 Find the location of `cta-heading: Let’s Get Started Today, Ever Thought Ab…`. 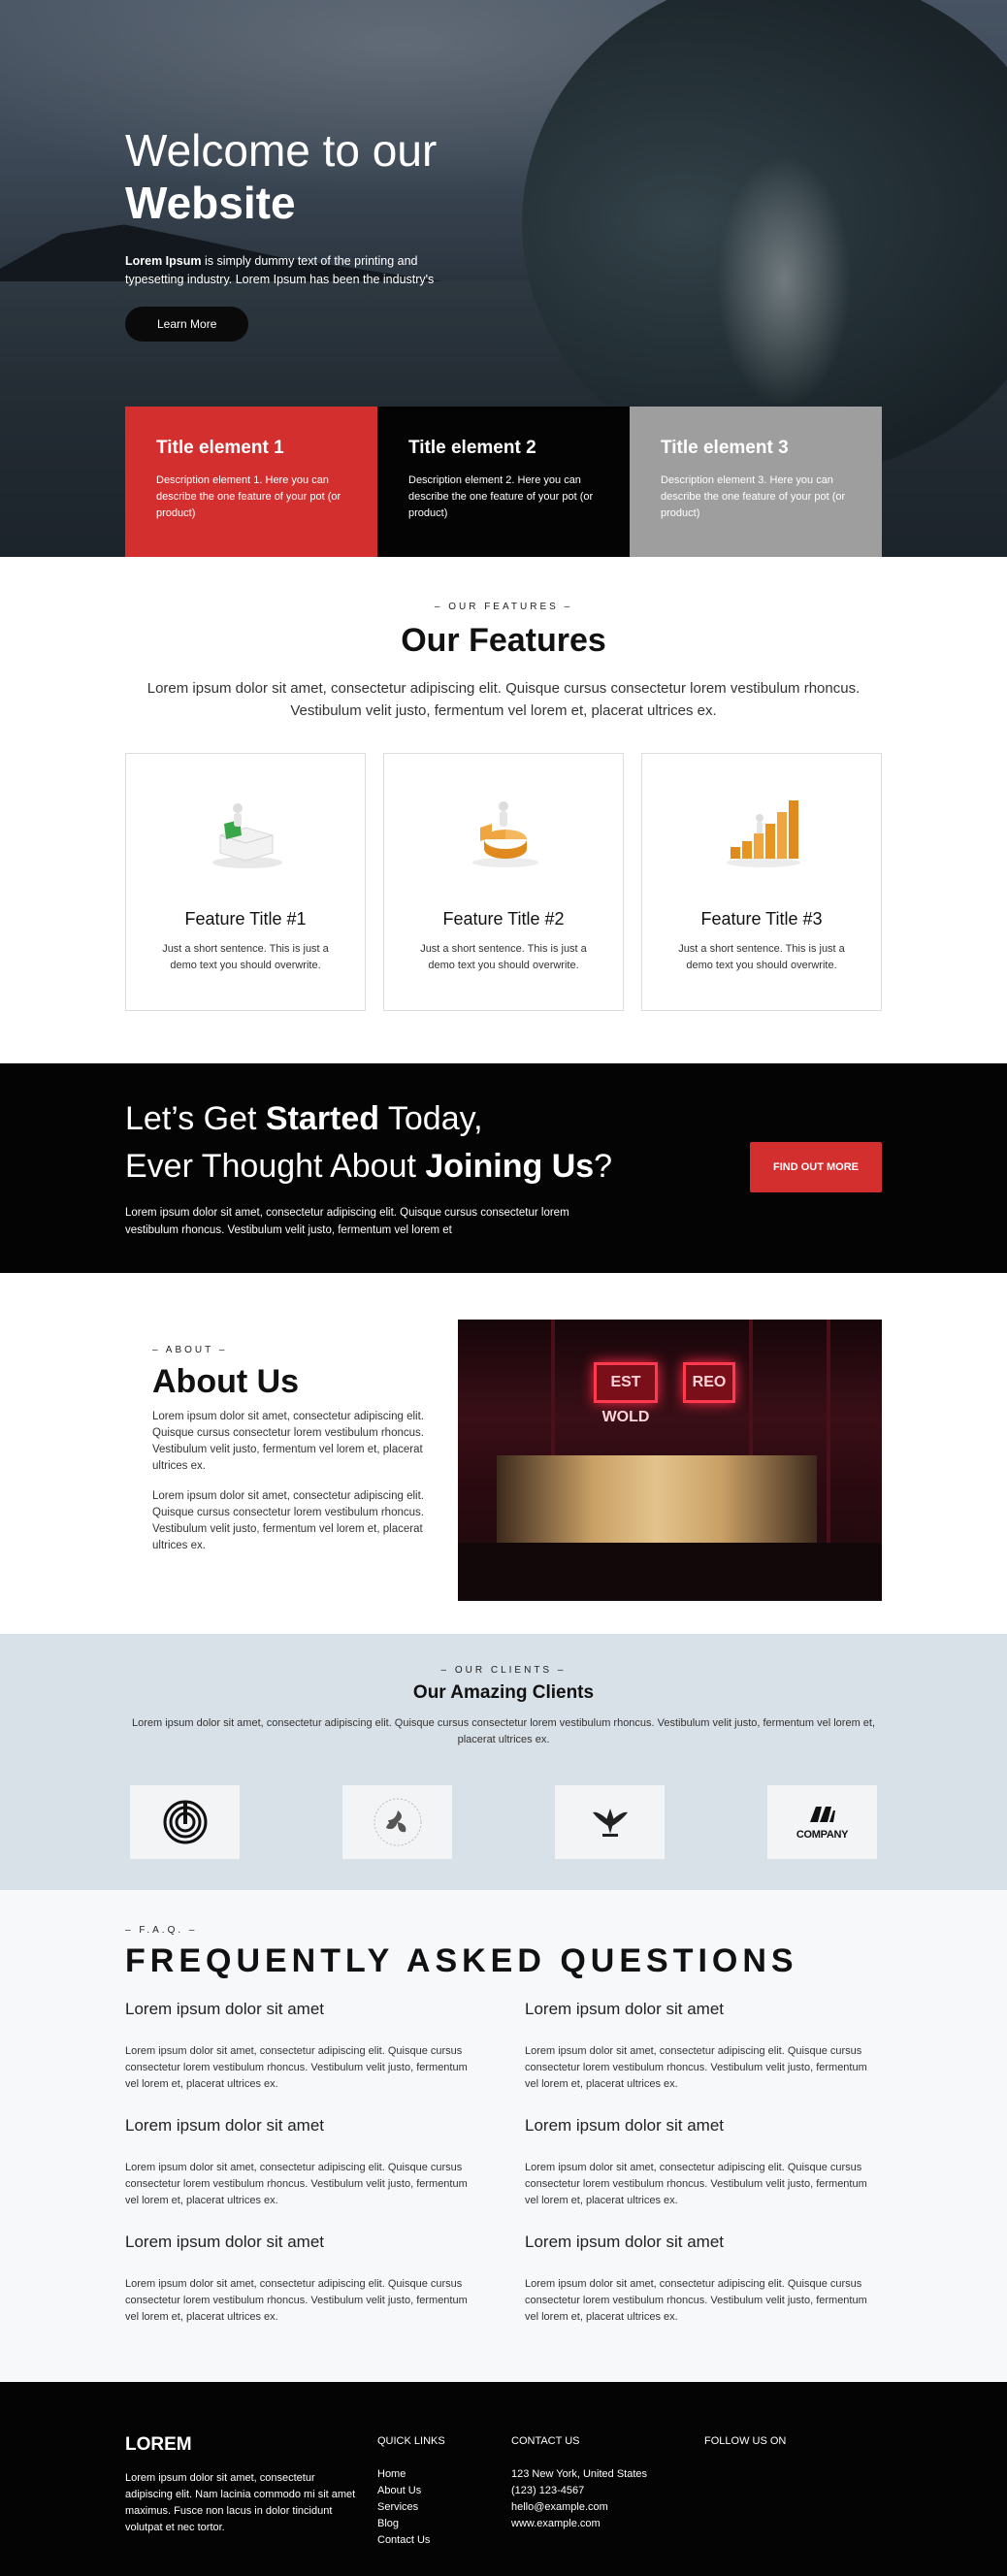

cta-heading: Let’s Get Started Today, Ever Thought Ab… is located at coordinates (368, 1143).